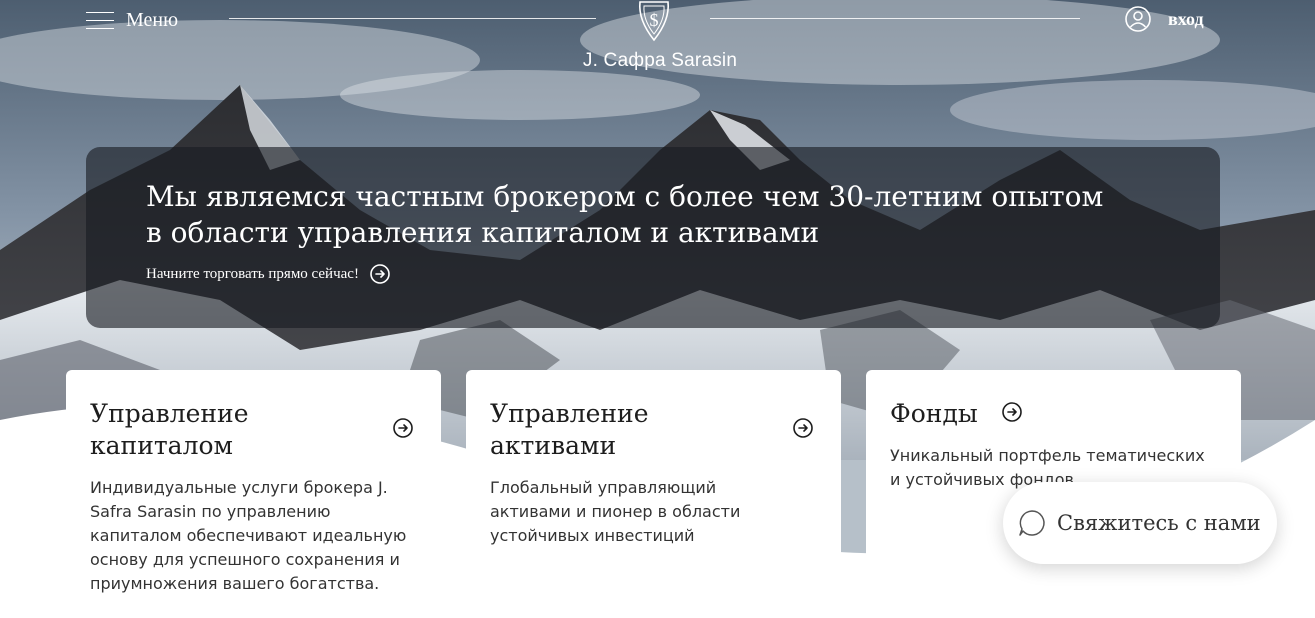  Describe the element at coordinates (252, 273) in the screenshot. I see `start-trading-label: Начните торговать прямо сейчас!` at that location.